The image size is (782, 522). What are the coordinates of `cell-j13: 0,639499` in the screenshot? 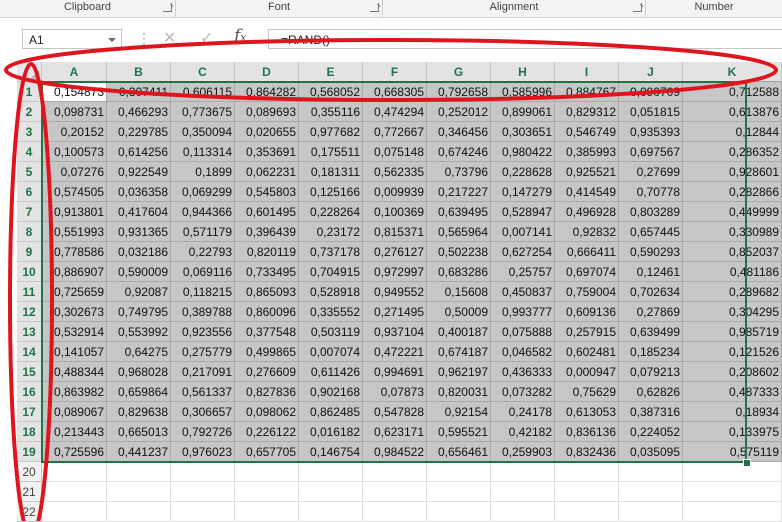 It's located at (651, 332).